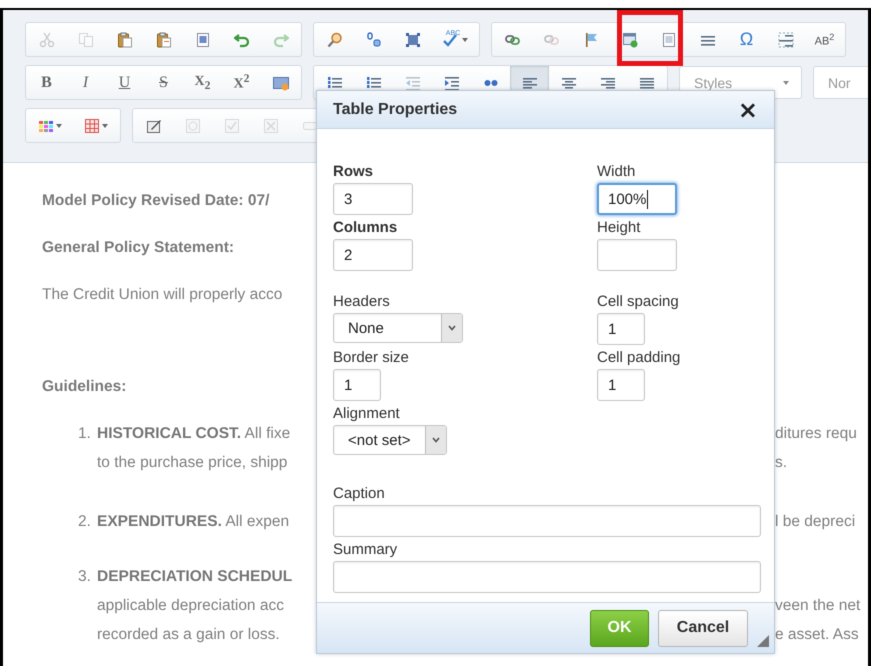 Image resolution: width=871 pixels, height=666 pixels. What do you see at coordinates (192, 463) in the screenshot?
I see `document-text: to the purchase price, shipp` at bounding box center [192, 463].